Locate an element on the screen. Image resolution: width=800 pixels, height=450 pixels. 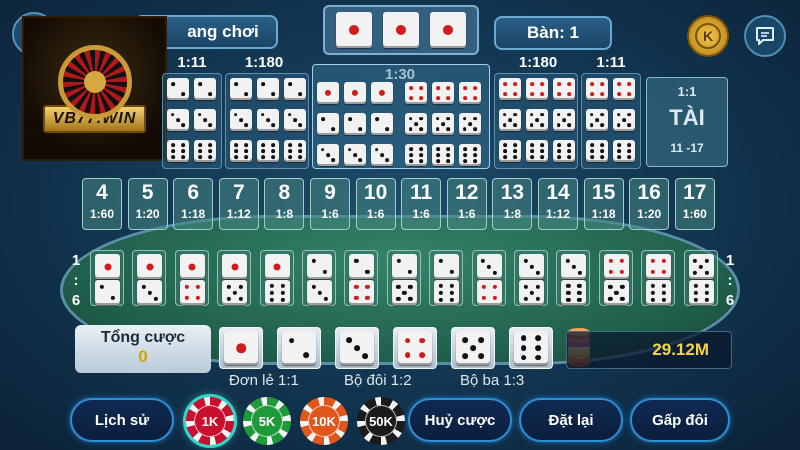
bet-tai-big: 1:1 TÀI 11 -17 is located at coordinates (687, 122).